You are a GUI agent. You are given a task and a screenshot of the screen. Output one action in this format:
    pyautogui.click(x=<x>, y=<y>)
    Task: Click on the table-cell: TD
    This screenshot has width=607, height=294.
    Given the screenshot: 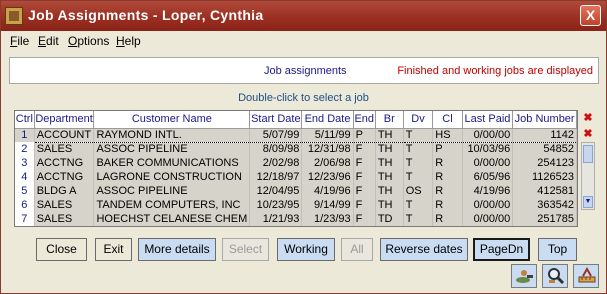 What is the action you would take?
    pyautogui.click(x=389, y=219)
    